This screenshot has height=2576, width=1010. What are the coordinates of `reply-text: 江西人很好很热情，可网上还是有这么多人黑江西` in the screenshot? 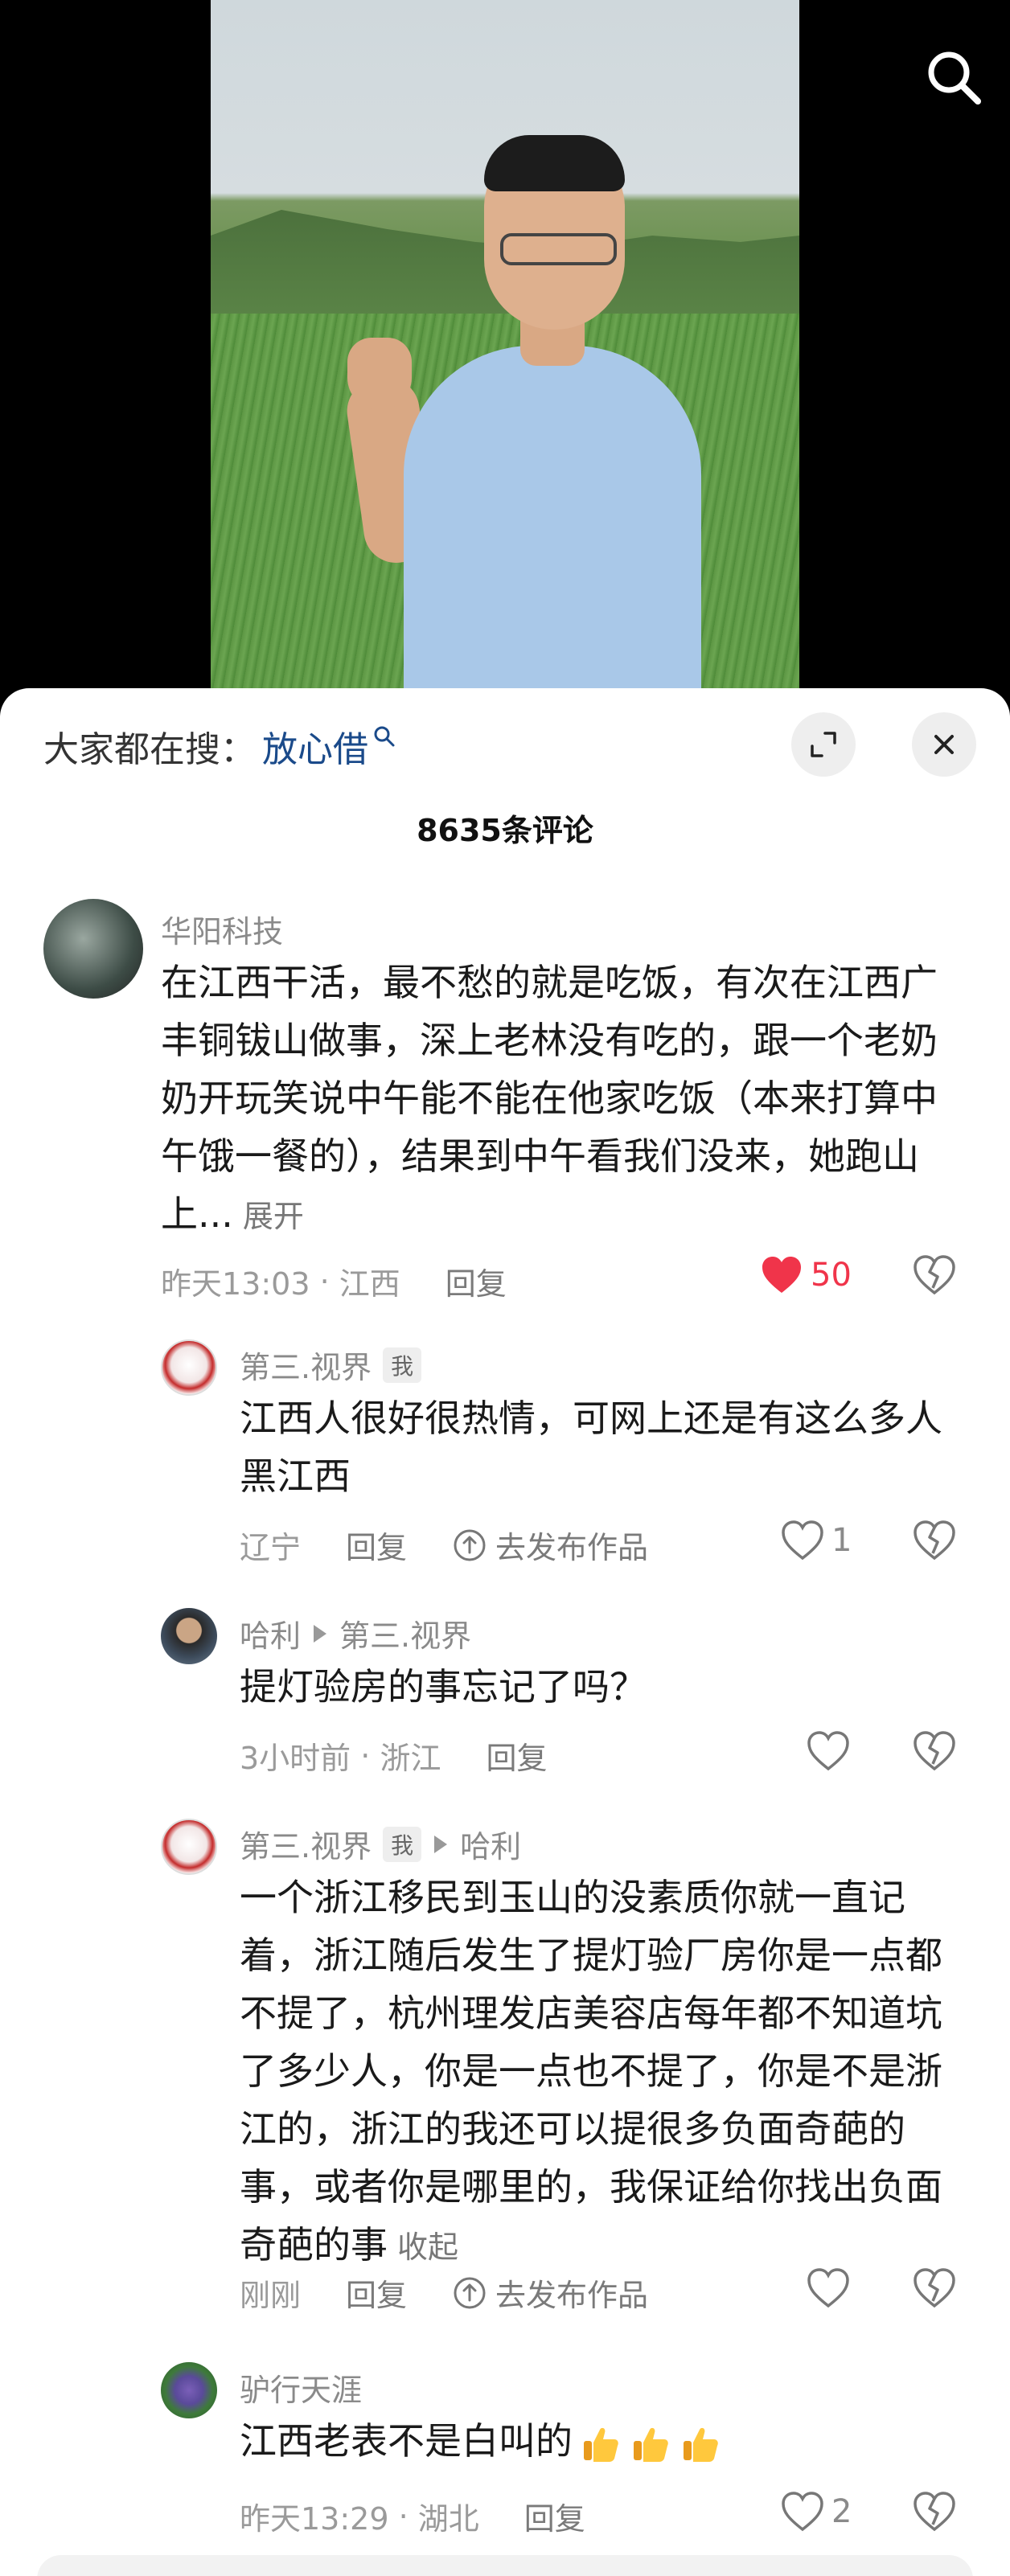 It's located at (606, 1447).